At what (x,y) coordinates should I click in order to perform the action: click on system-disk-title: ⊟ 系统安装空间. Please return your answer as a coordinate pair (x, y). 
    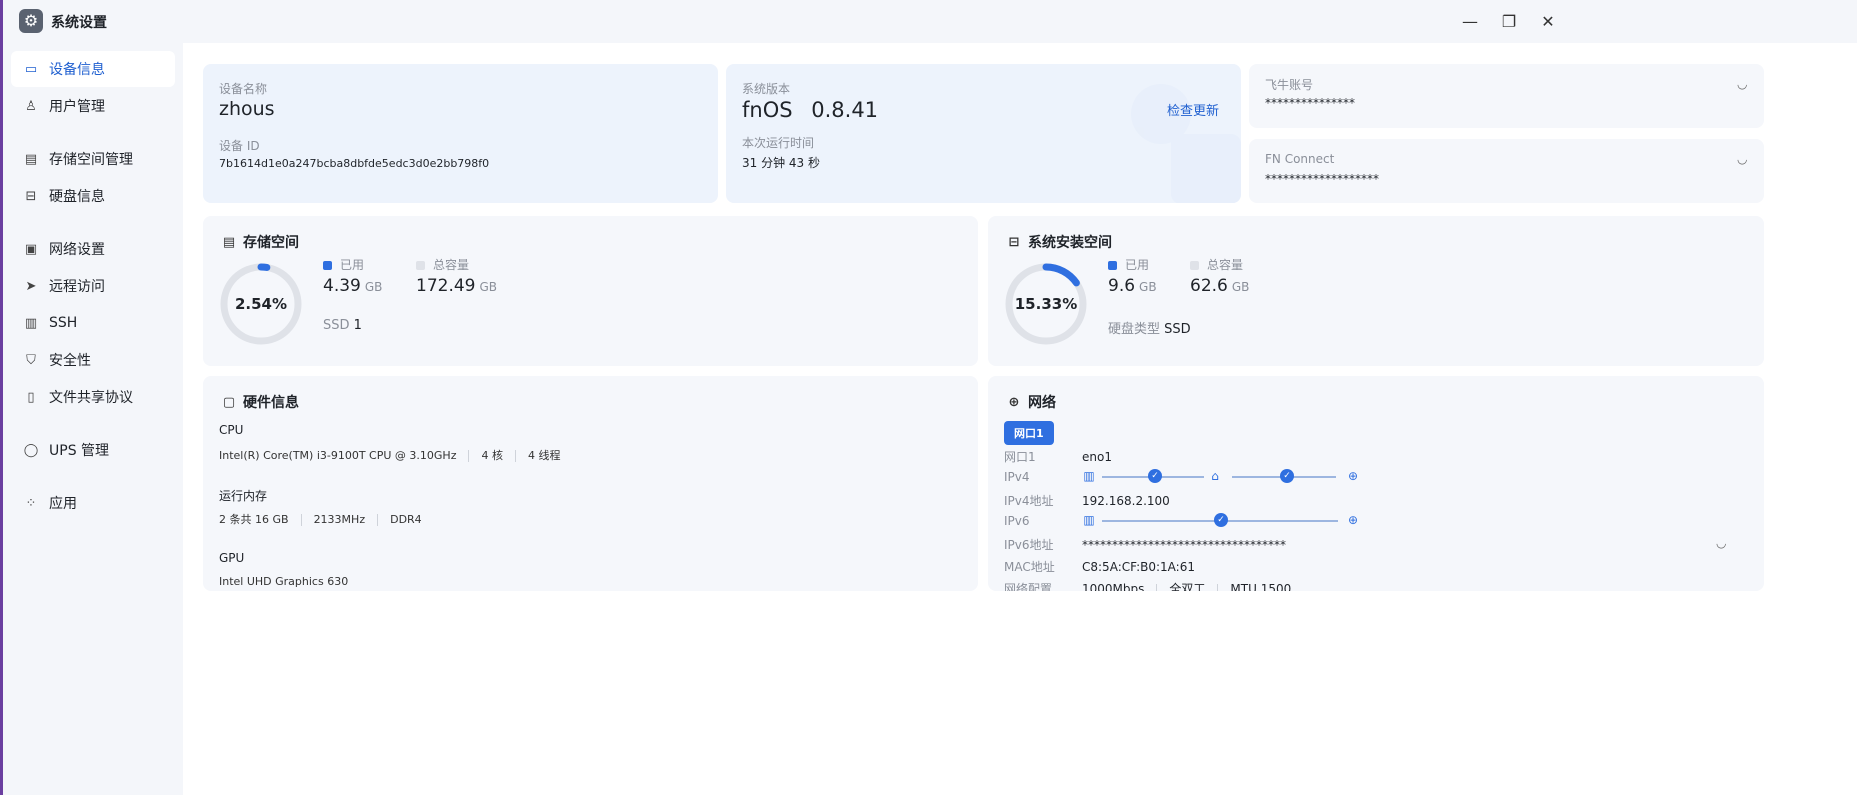
    Looking at the image, I should click on (1059, 242).